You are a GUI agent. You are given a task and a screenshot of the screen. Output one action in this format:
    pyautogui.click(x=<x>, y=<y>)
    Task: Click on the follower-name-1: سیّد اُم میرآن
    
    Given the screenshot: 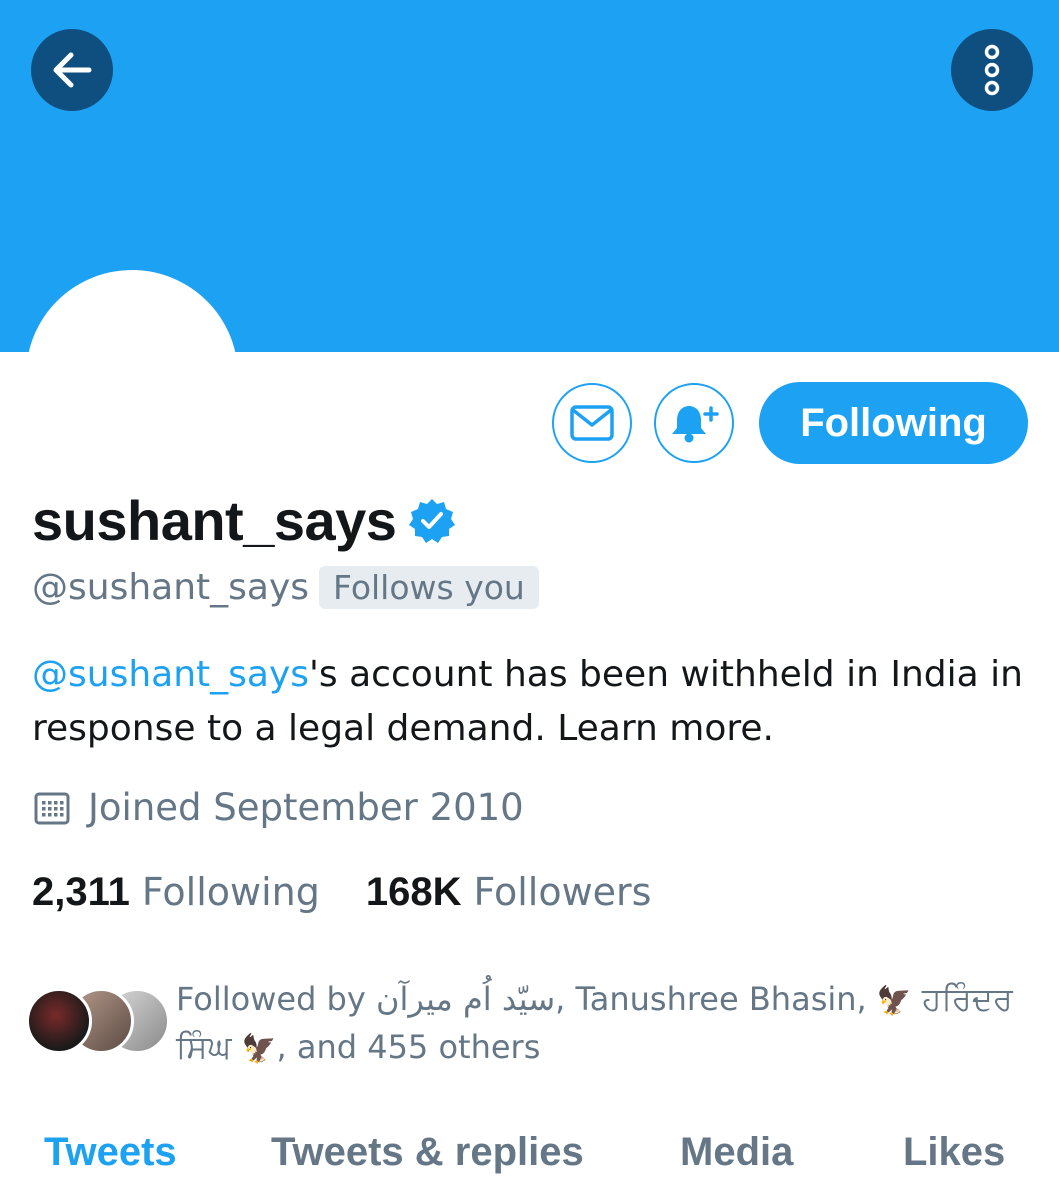 What is the action you would take?
    pyautogui.click(x=465, y=999)
    